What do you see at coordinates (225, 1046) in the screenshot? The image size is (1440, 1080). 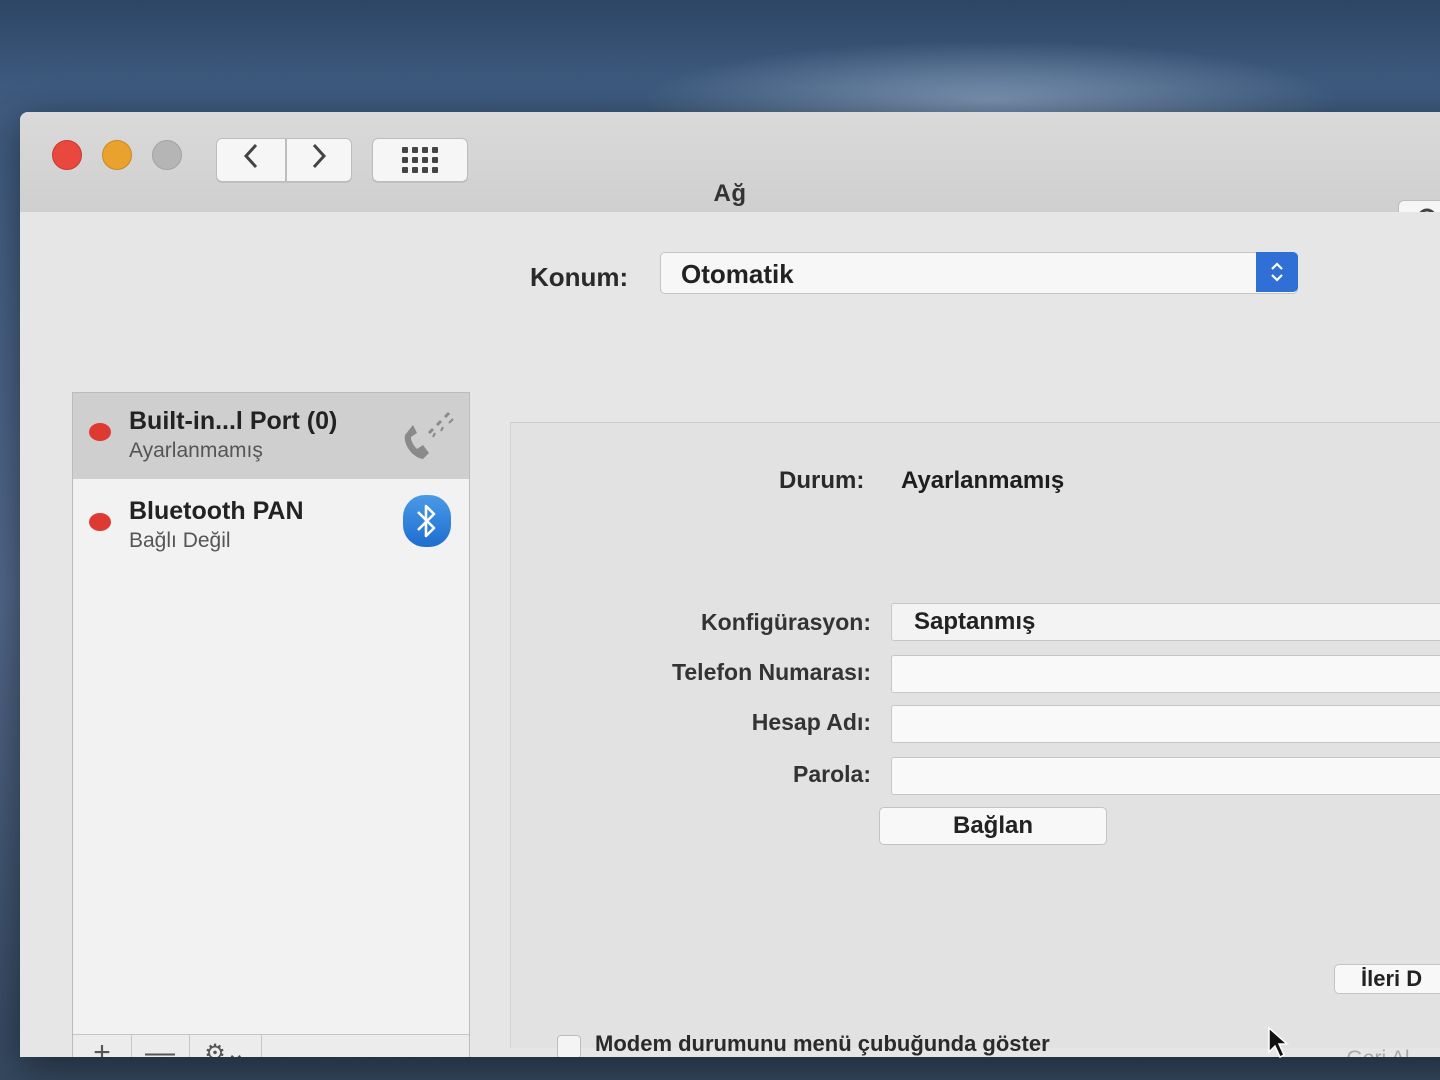 I see `gear-menu-button: ⚙⌄` at bounding box center [225, 1046].